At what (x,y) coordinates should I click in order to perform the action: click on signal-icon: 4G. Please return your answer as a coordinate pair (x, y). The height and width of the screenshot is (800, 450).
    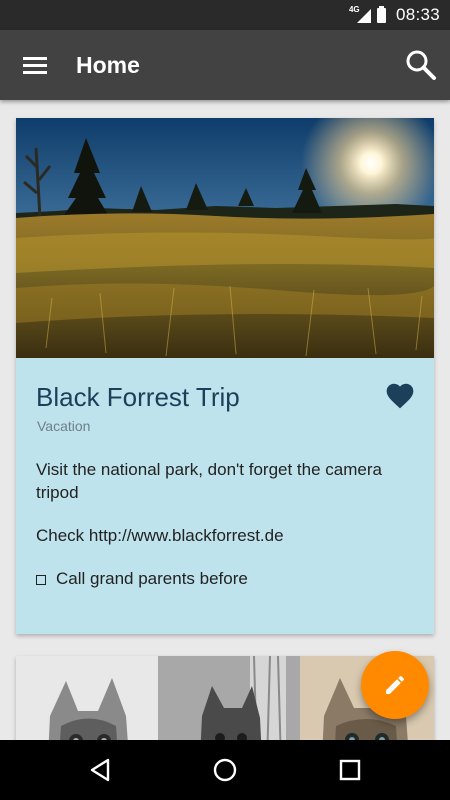
    Looking at the image, I should click on (360, 14).